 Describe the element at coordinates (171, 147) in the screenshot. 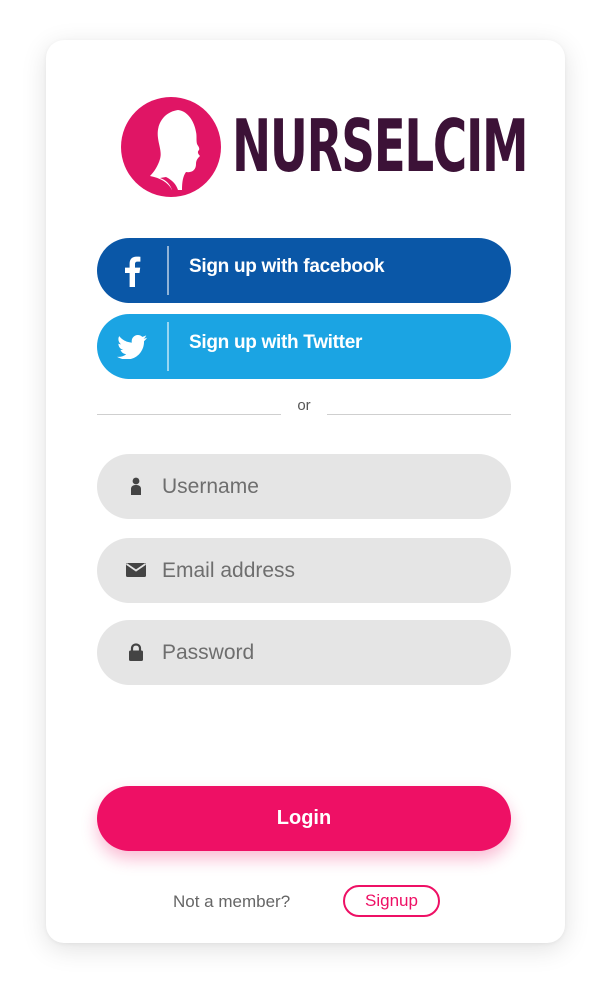

I see `woman-profile-icon` at that location.